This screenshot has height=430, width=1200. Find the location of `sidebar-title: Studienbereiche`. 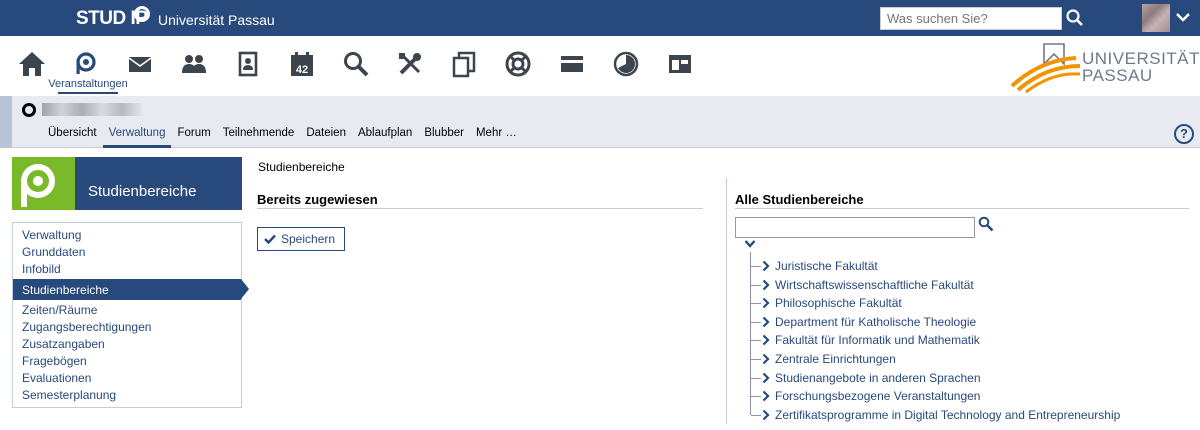

sidebar-title: Studienbereiche is located at coordinates (142, 191).